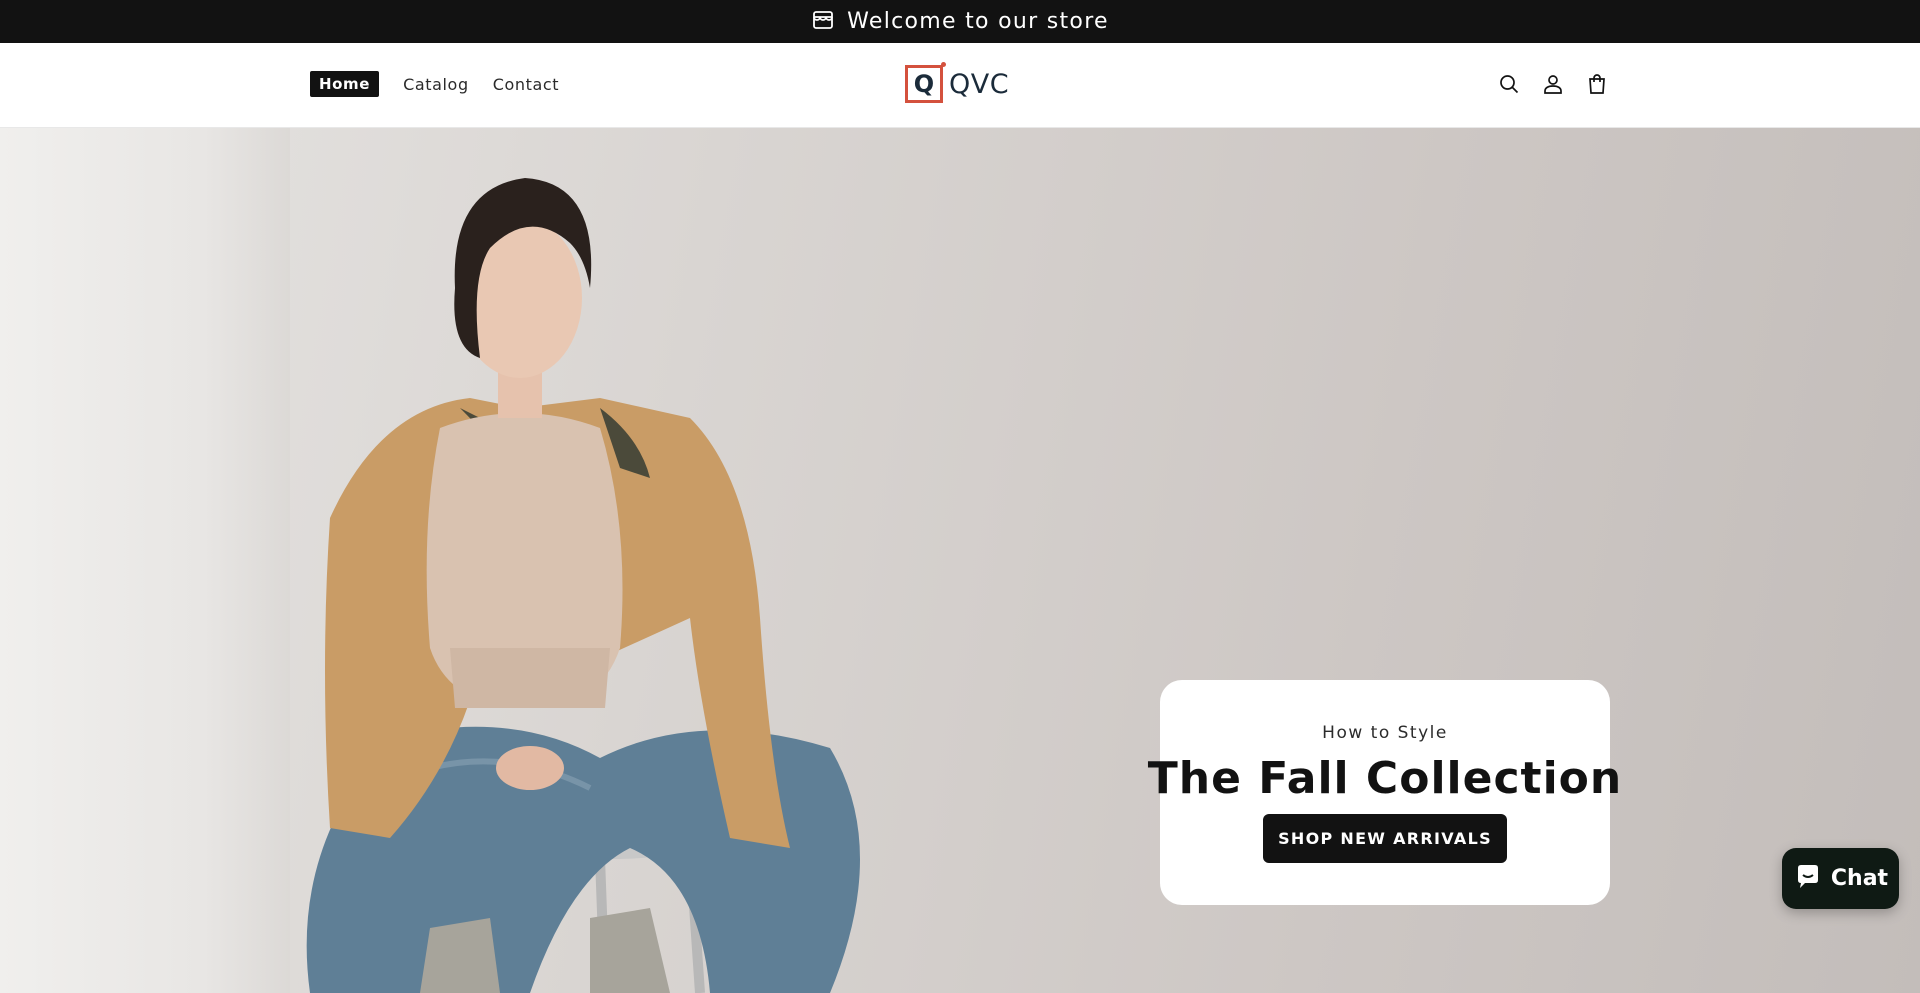  What do you see at coordinates (1808, 879) in the screenshot?
I see `chat-bubble-icon` at bounding box center [1808, 879].